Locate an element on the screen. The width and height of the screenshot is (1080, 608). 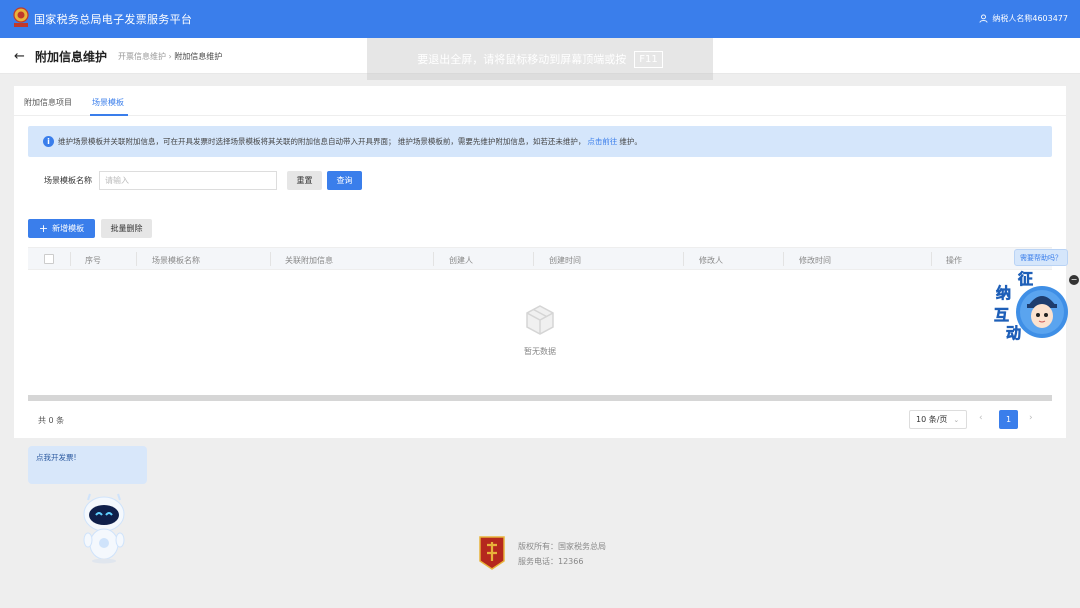
column-header-modified-time: 修改时间 is located at coordinates (815, 260).